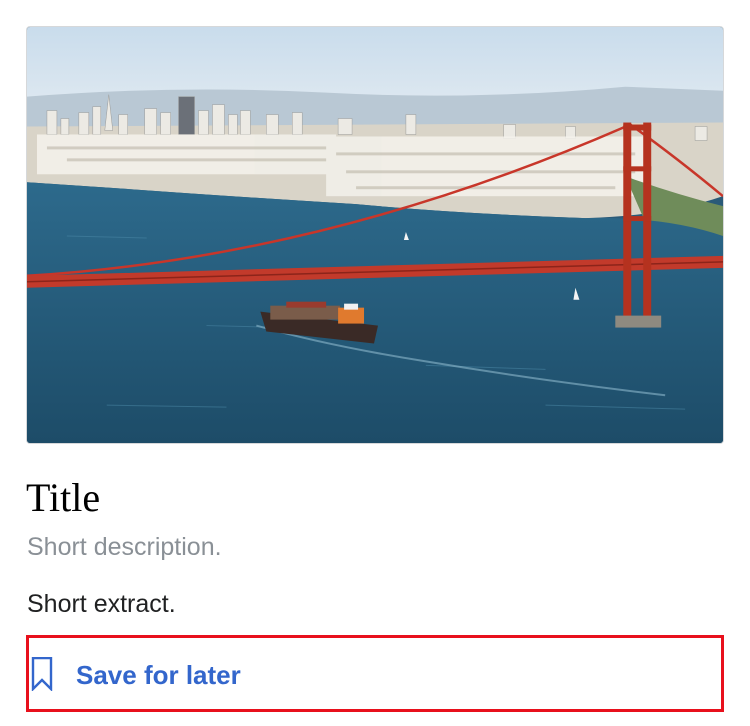 This screenshot has width=750, height=726. Describe the element at coordinates (101, 604) in the screenshot. I see `article-extract: Short extract.` at that location.